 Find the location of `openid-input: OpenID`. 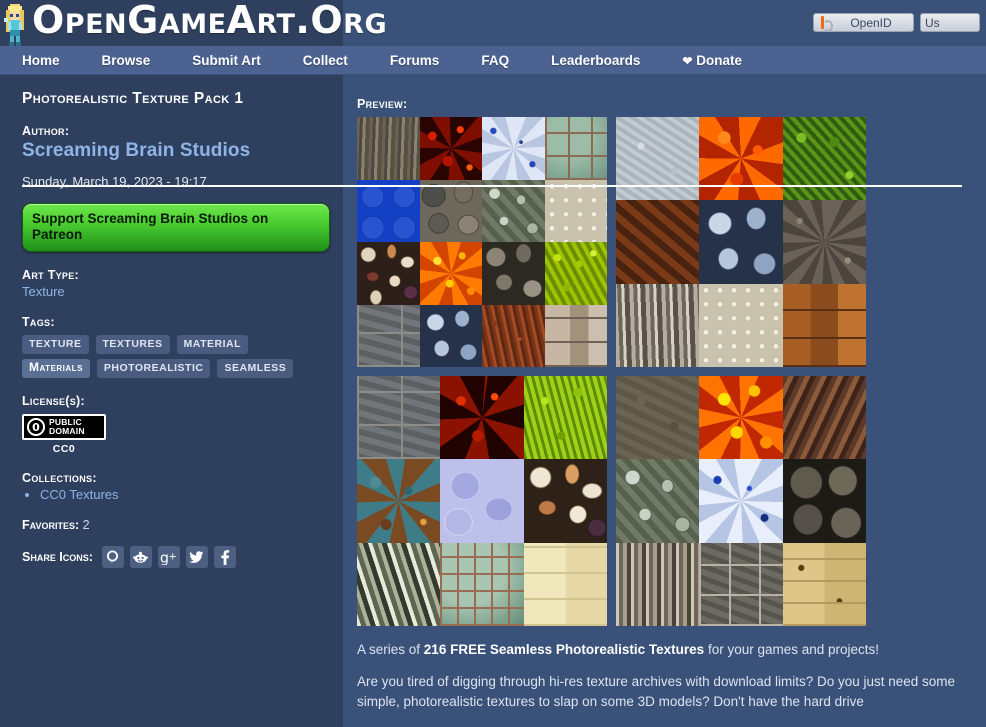

openid-input: OpenID is located at coordinates (863, 22).